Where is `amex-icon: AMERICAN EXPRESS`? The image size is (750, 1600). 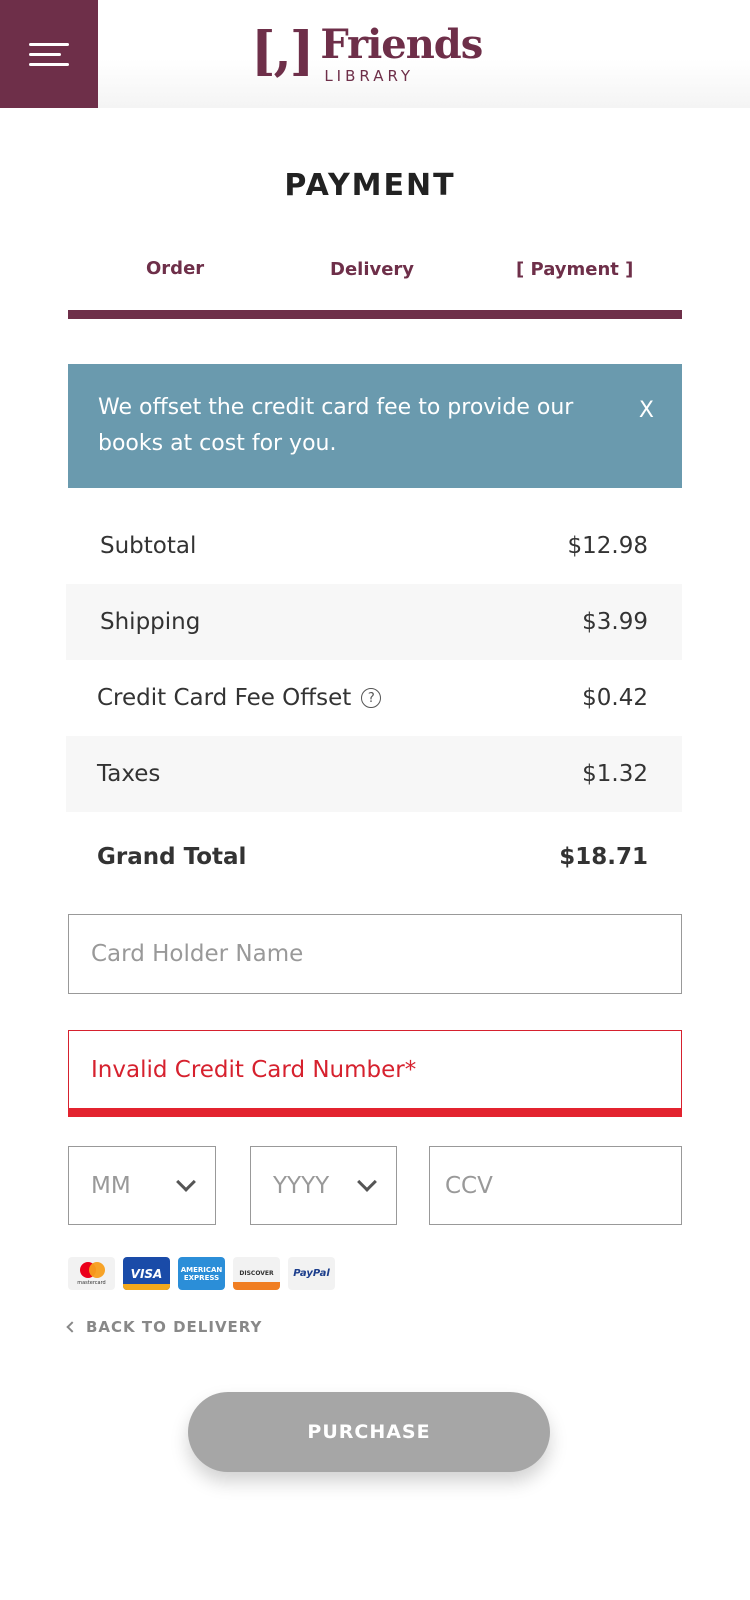
amex-icon: AMERICAN EXPRESS is located at coordinates (201, 1273).